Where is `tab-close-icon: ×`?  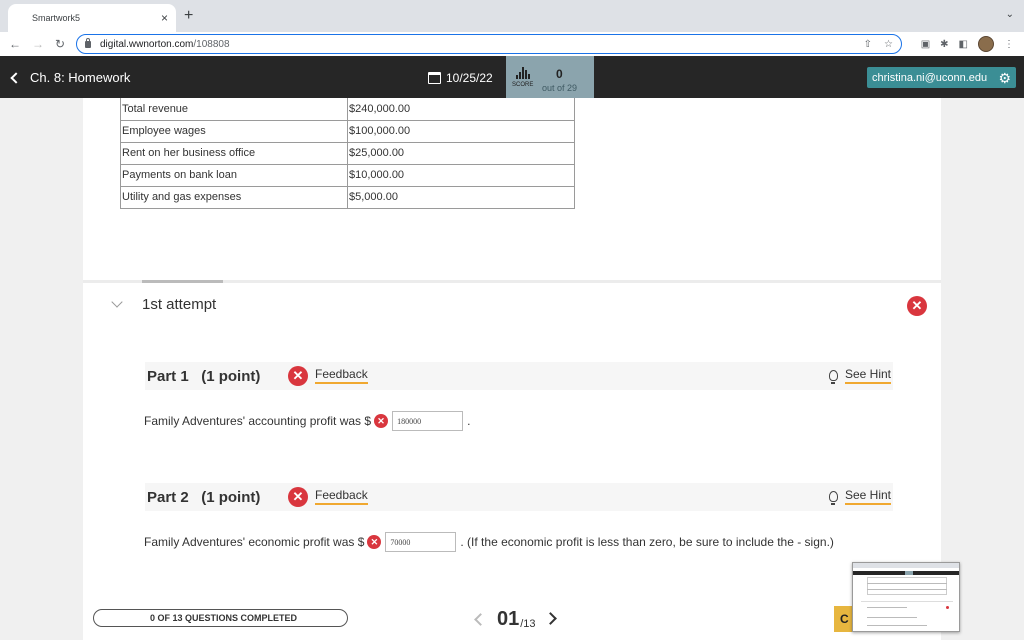
tab-close-icon: × is located at coordinates (164, 18).